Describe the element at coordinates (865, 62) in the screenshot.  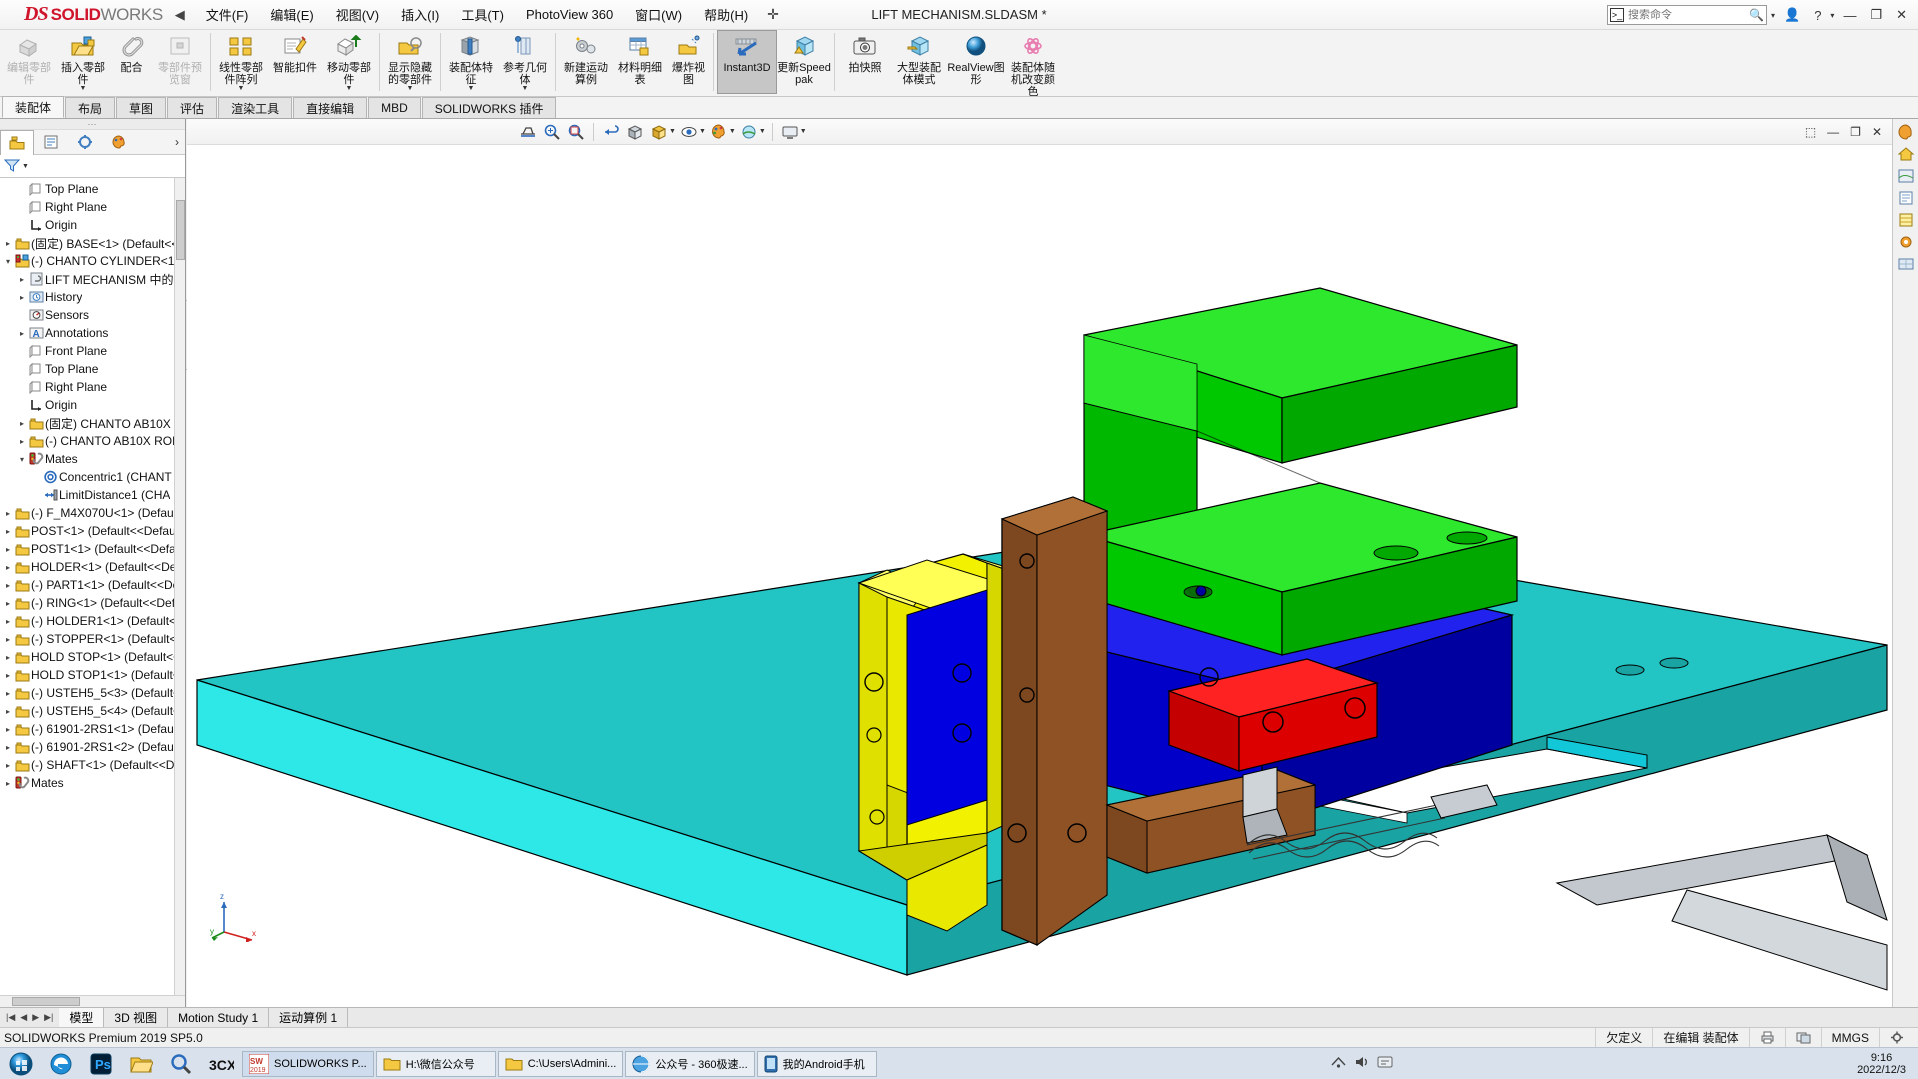
I see `ribbon-take-snapshot: 拍快照` at that location.